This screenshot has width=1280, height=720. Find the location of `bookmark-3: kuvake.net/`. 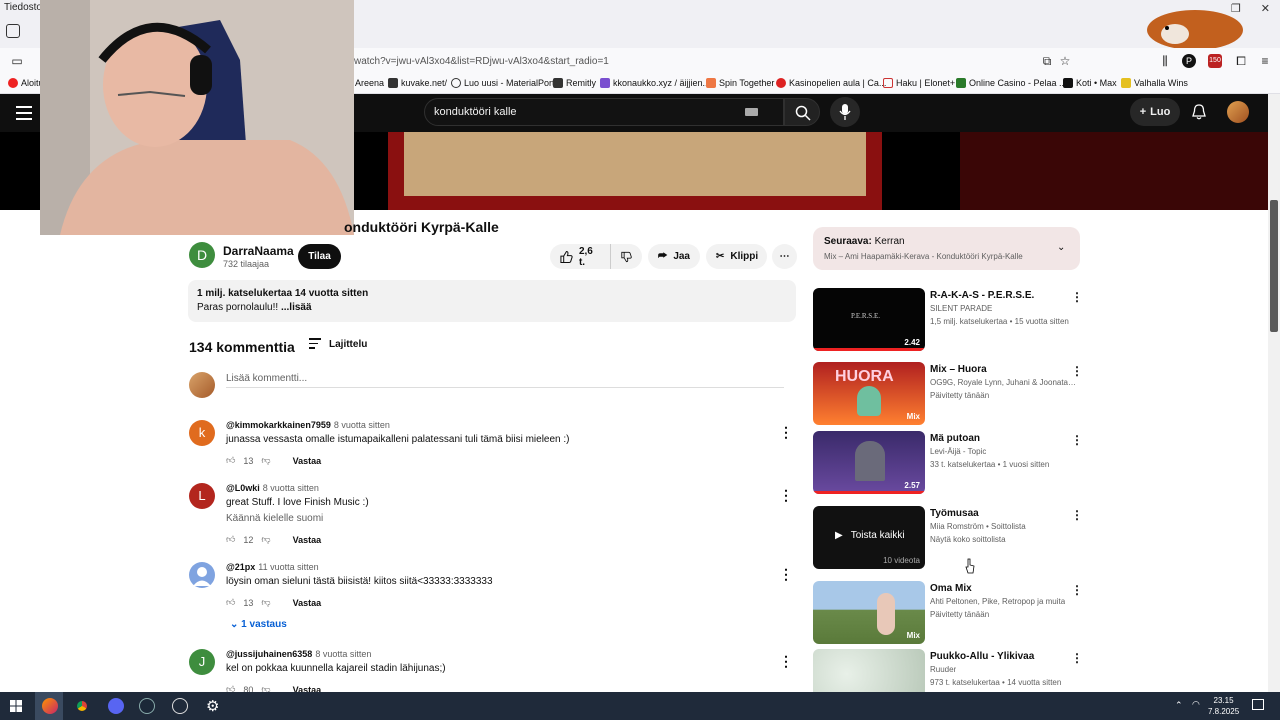

bookmark-3: kuvake.net/ is located at coordinates (417, 83).